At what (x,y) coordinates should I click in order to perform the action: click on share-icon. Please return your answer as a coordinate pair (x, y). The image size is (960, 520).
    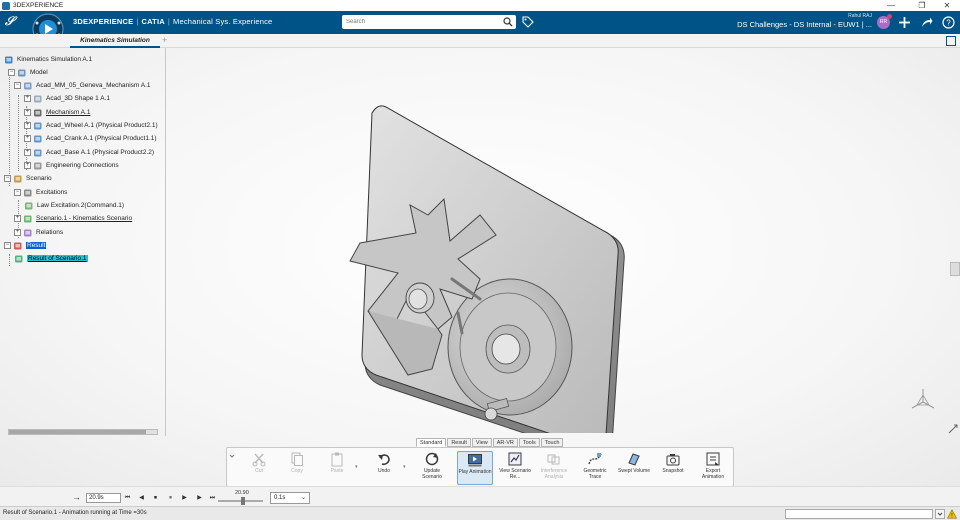
    Looking at the image, I should click on (926, 22).